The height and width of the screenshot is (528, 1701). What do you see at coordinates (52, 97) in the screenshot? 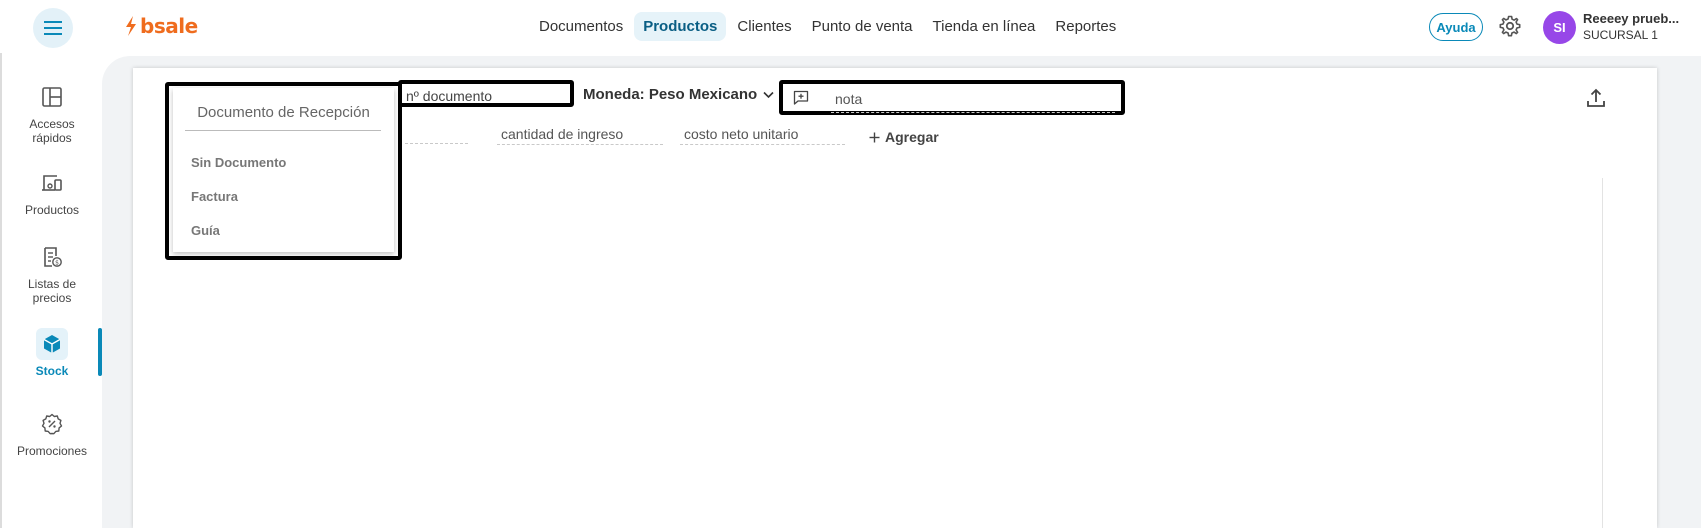
I see `layout-icon` at bounding box center [52, 97].